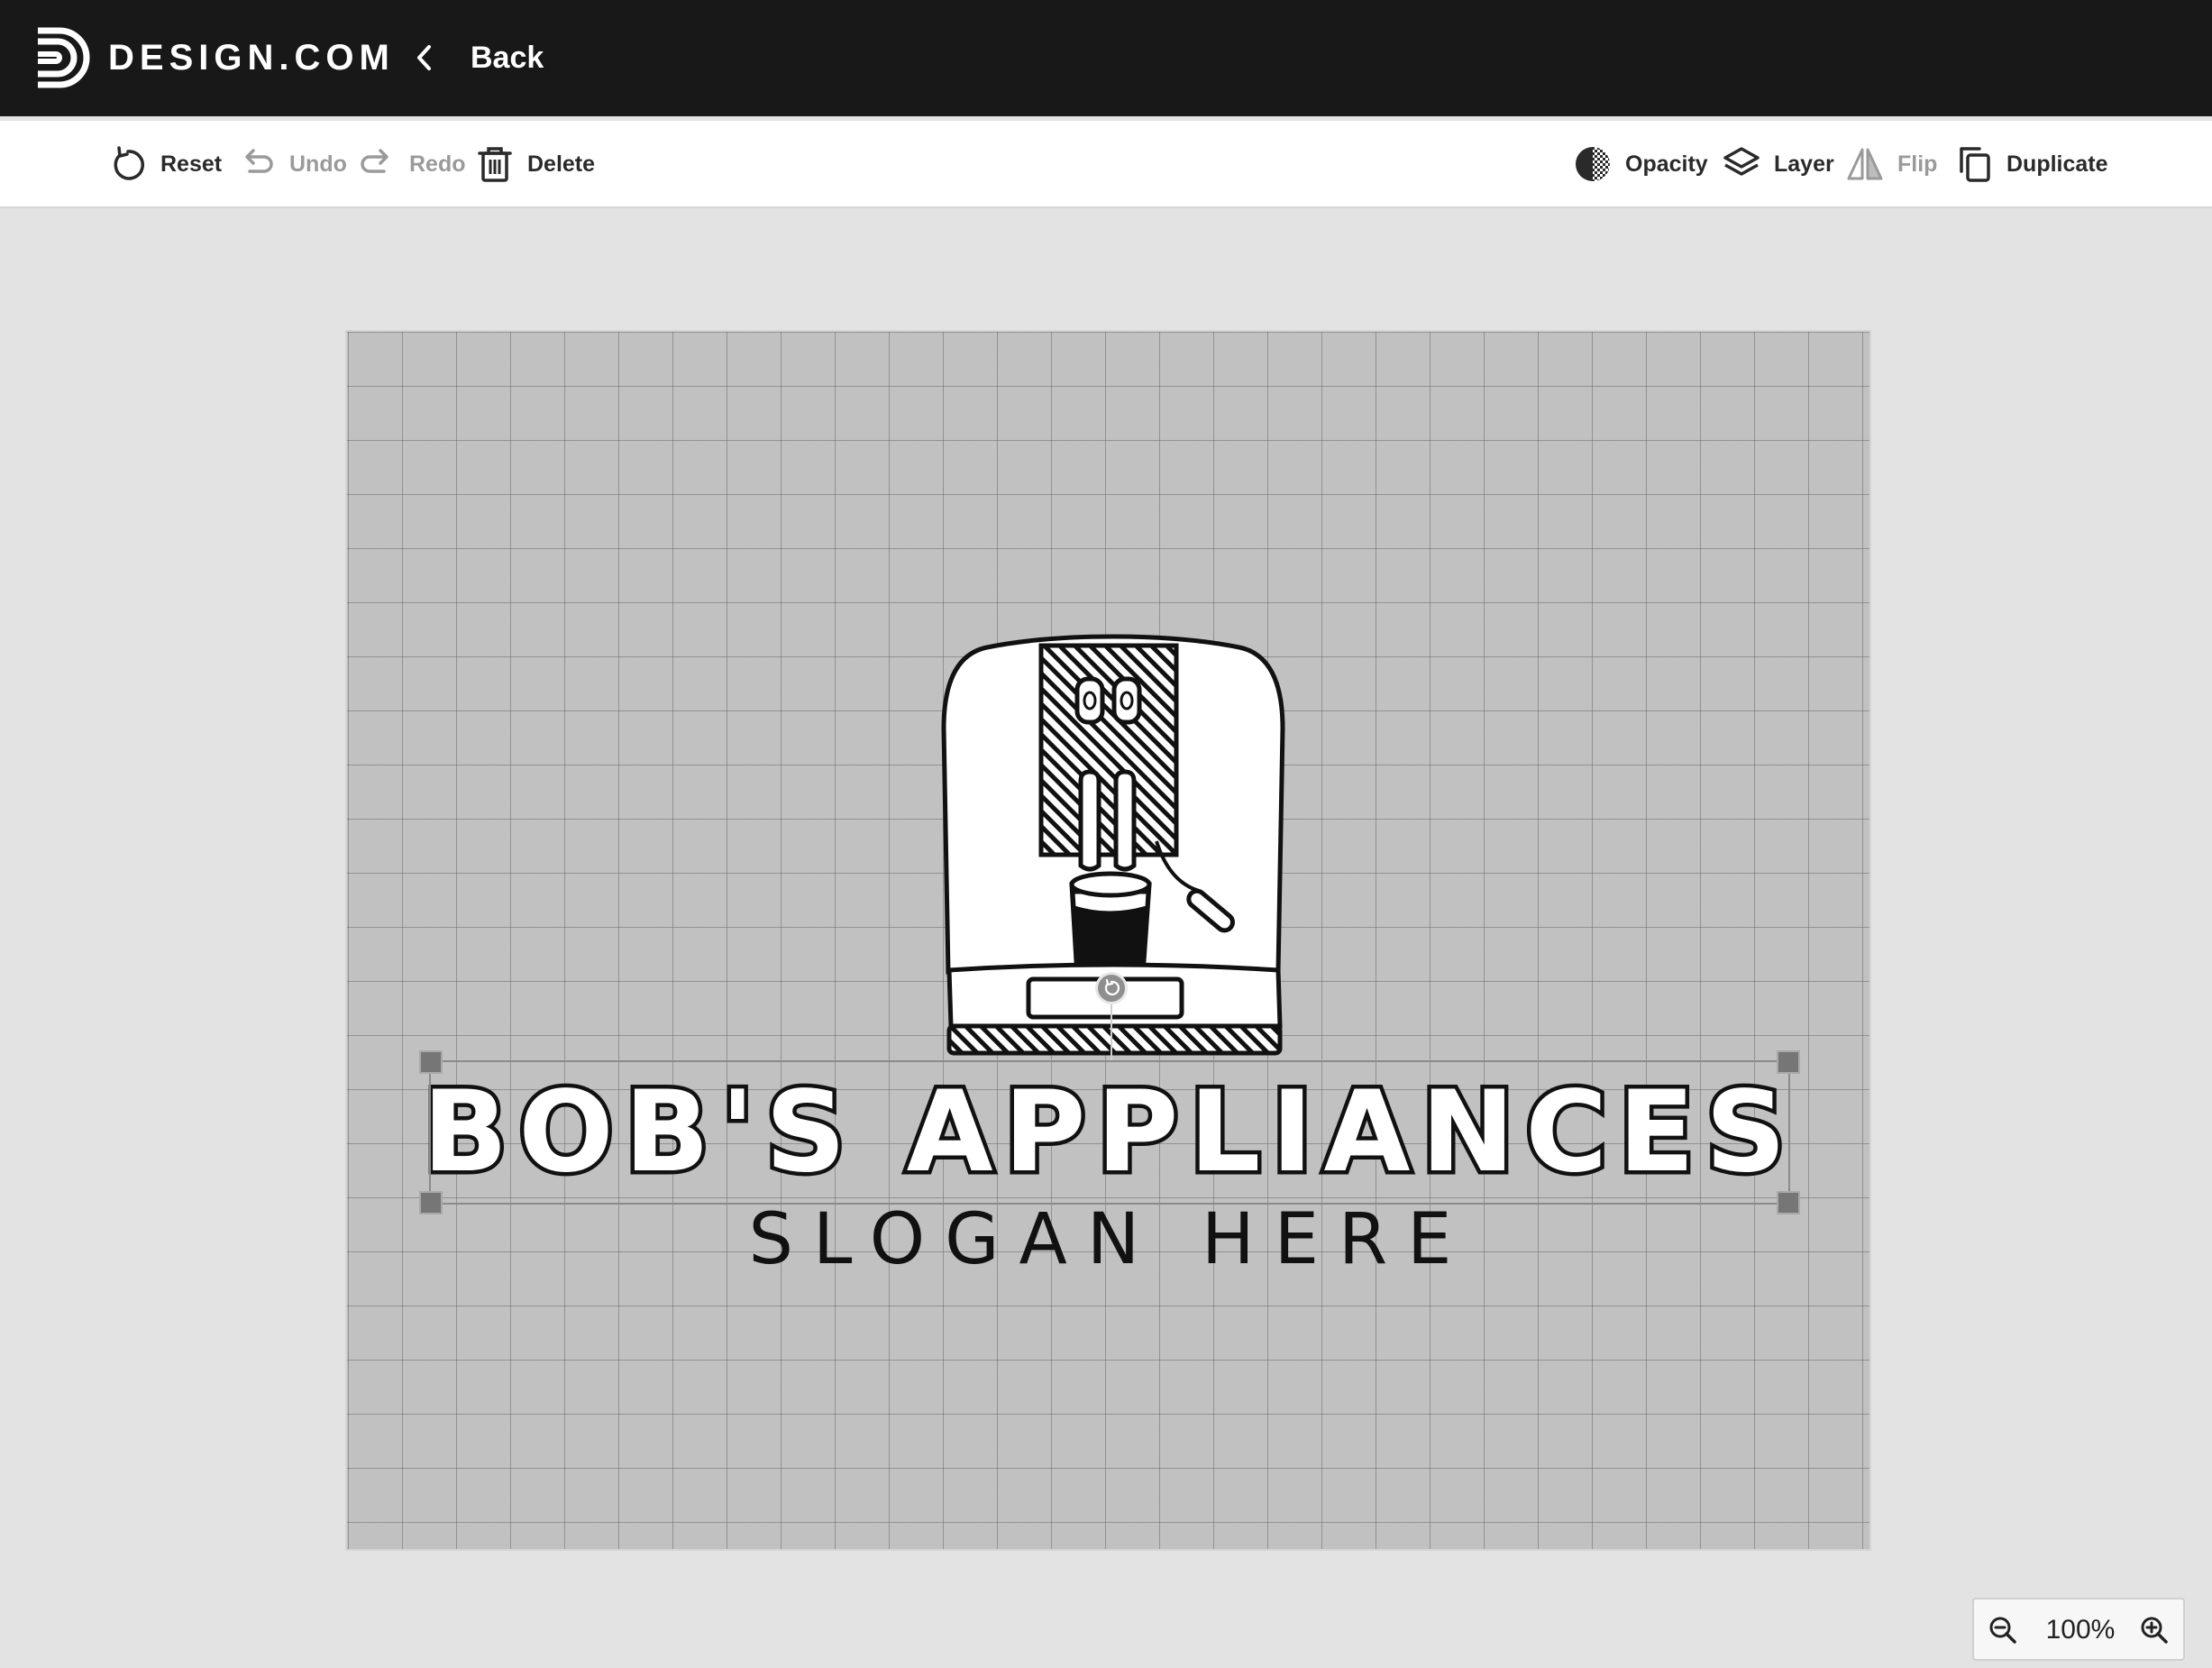  Describe the element at coordinates (2003, 1630) in the screenshot. I see `zoom-out-icon` at that location.